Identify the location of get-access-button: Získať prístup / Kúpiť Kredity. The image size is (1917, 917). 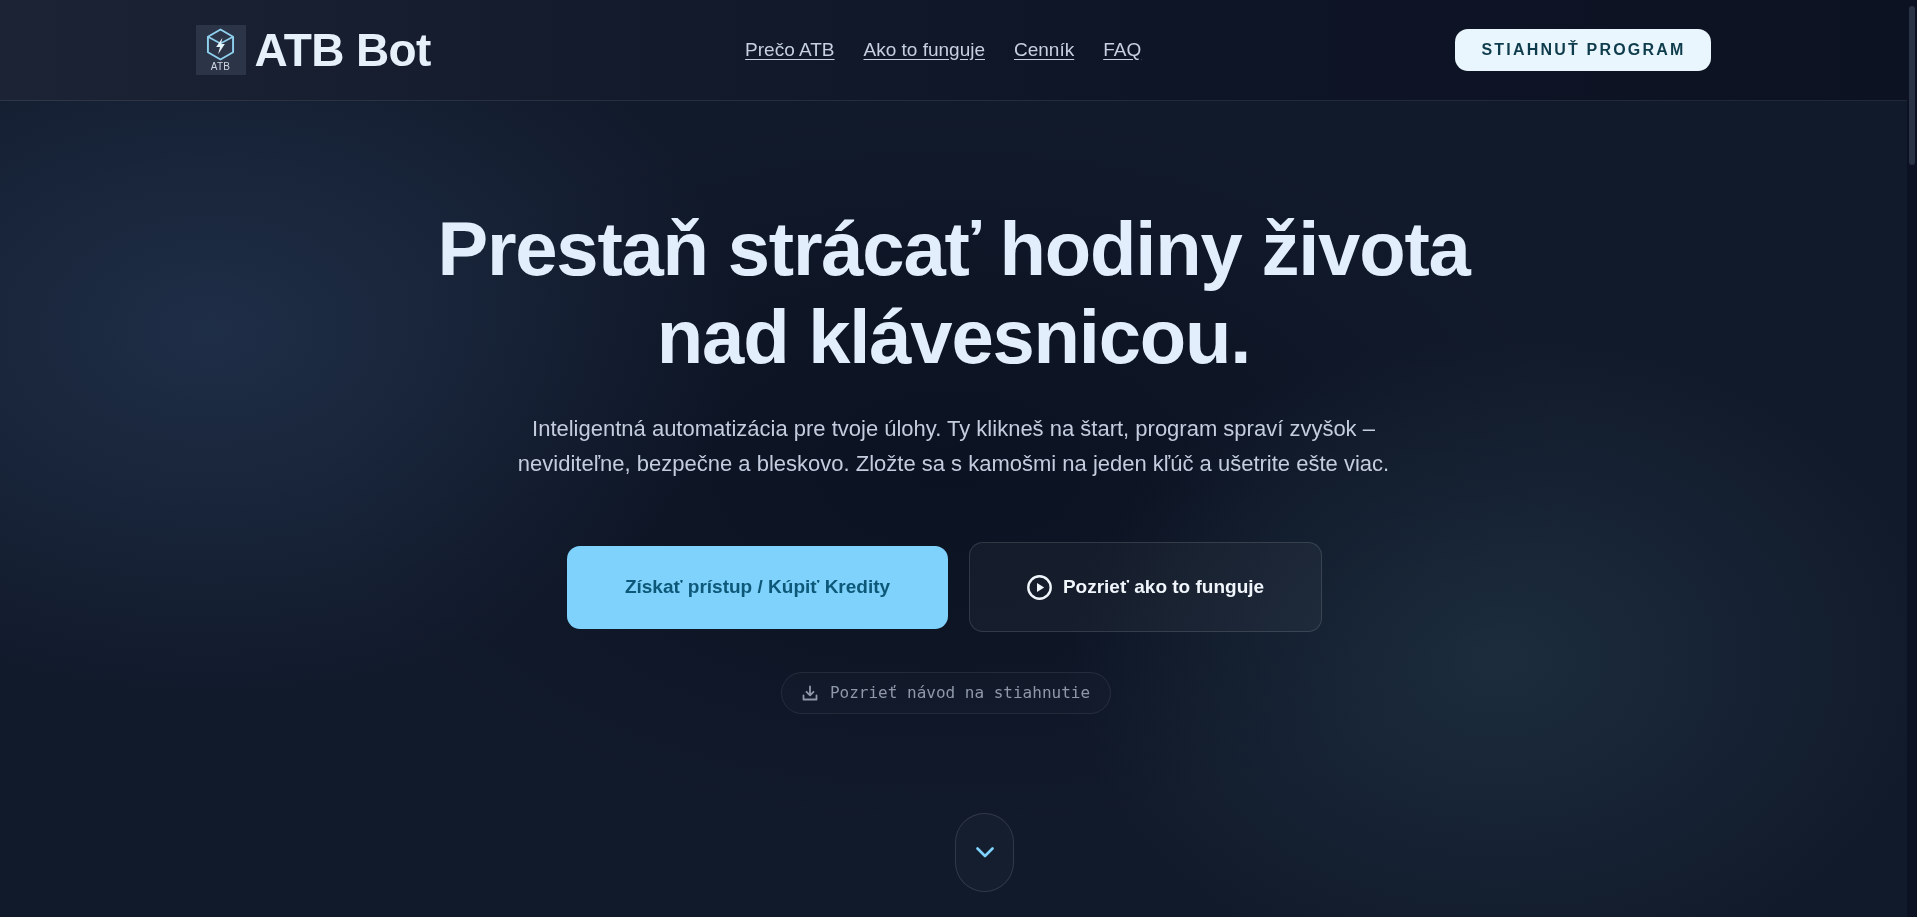
(757, 587).